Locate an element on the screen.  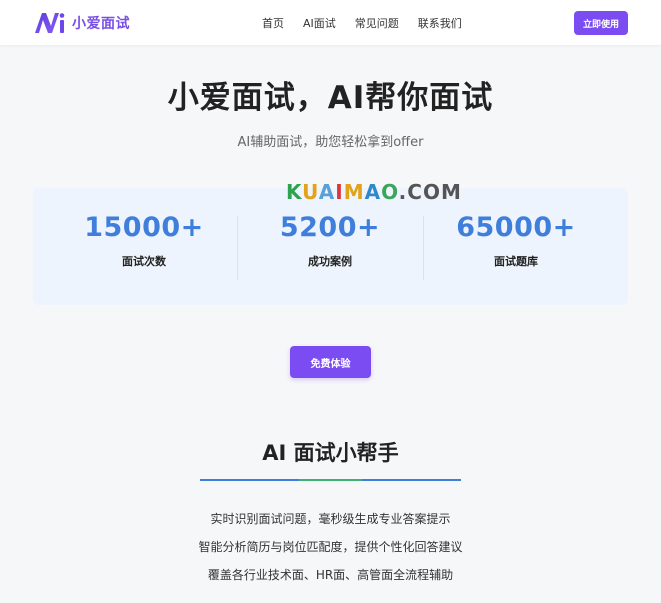
free-trial-button: 免费体验 is located at coordinates (330, 362).